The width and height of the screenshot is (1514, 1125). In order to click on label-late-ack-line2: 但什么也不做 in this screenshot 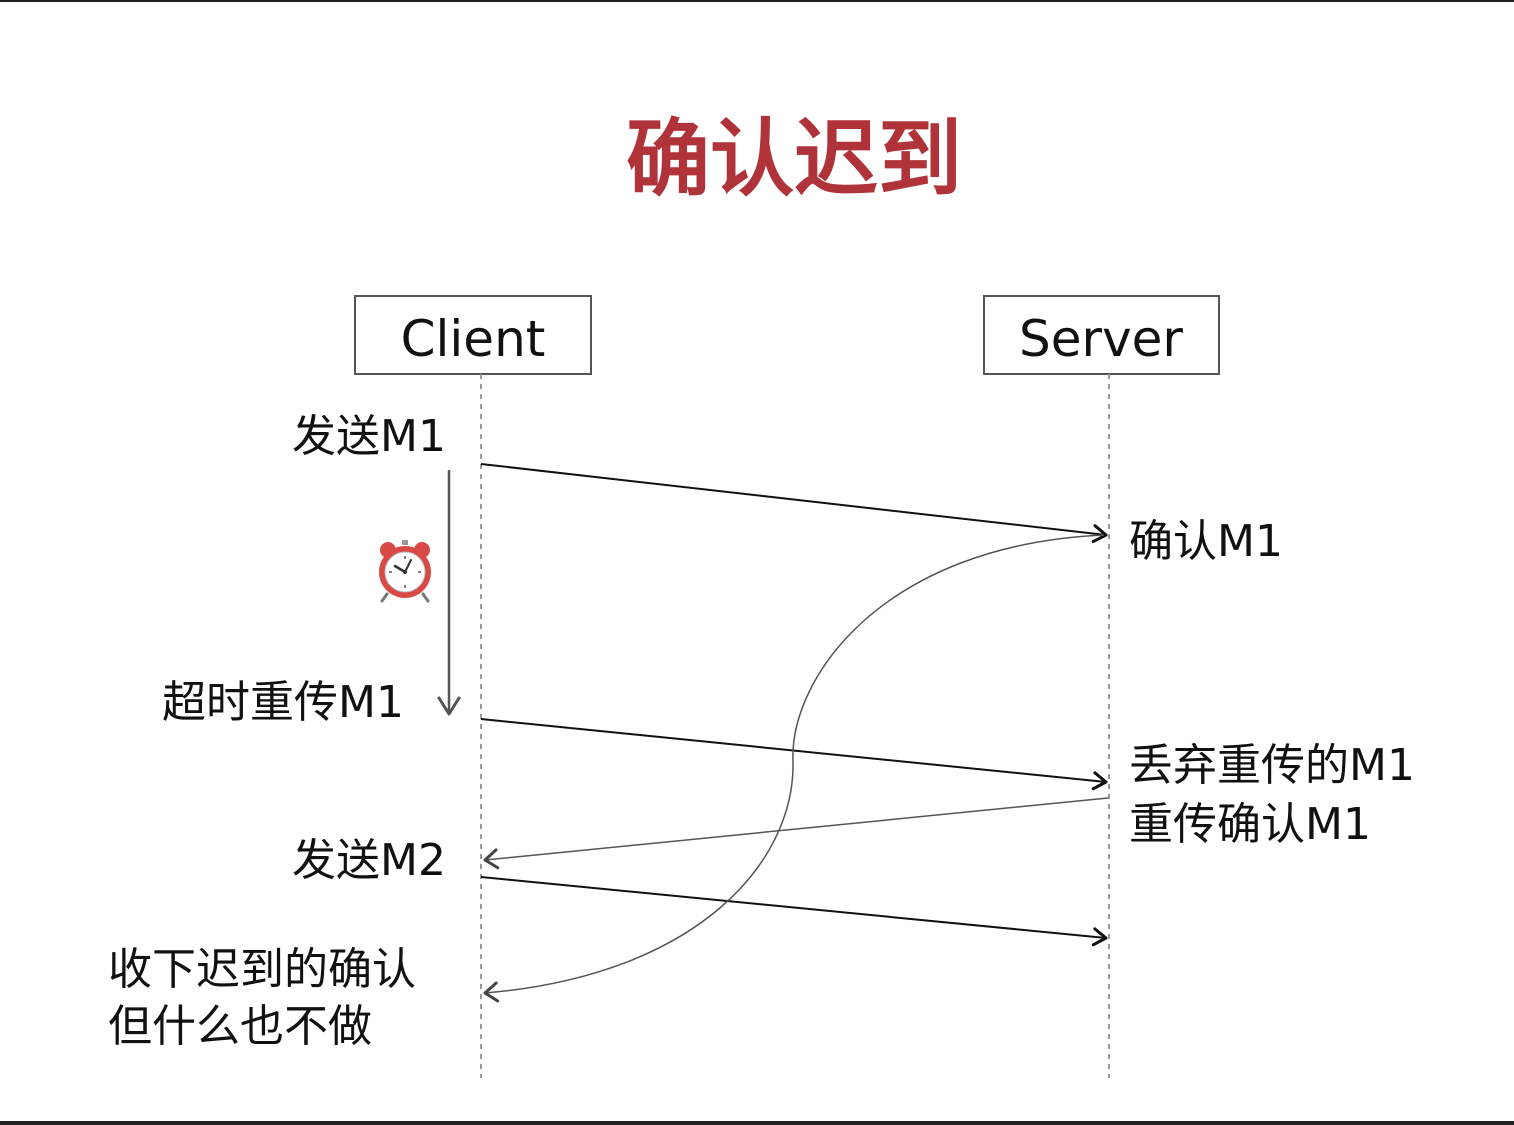, I will do `click(240, 1026)`.